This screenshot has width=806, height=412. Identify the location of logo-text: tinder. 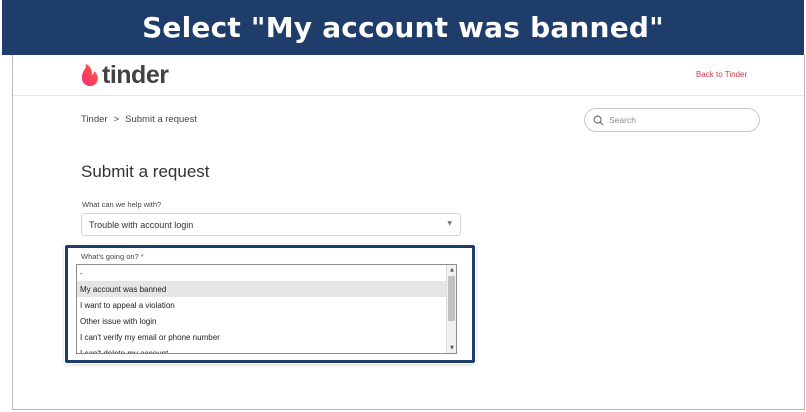
(135, 74).